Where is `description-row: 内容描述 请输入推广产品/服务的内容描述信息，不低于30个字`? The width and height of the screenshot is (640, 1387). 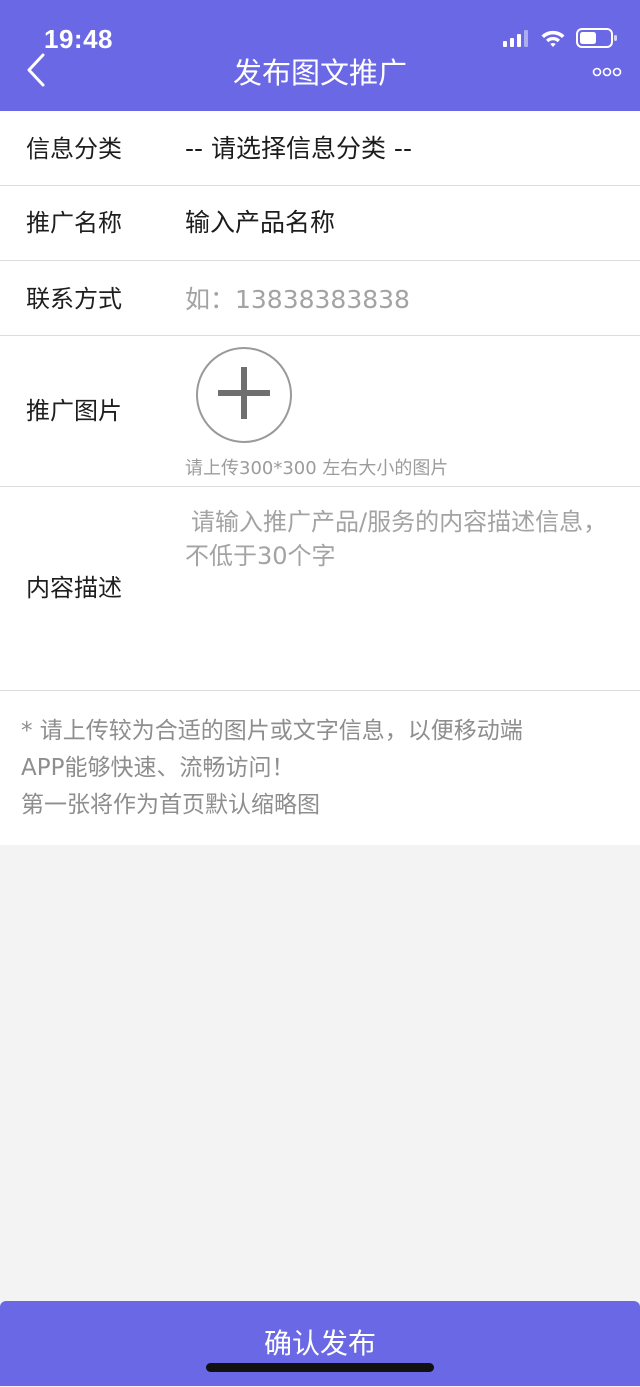 description-row: 内容描述 请输入推广产品/服务的内容描述信息，不低于30个字 is located at coordinates (320, 589).